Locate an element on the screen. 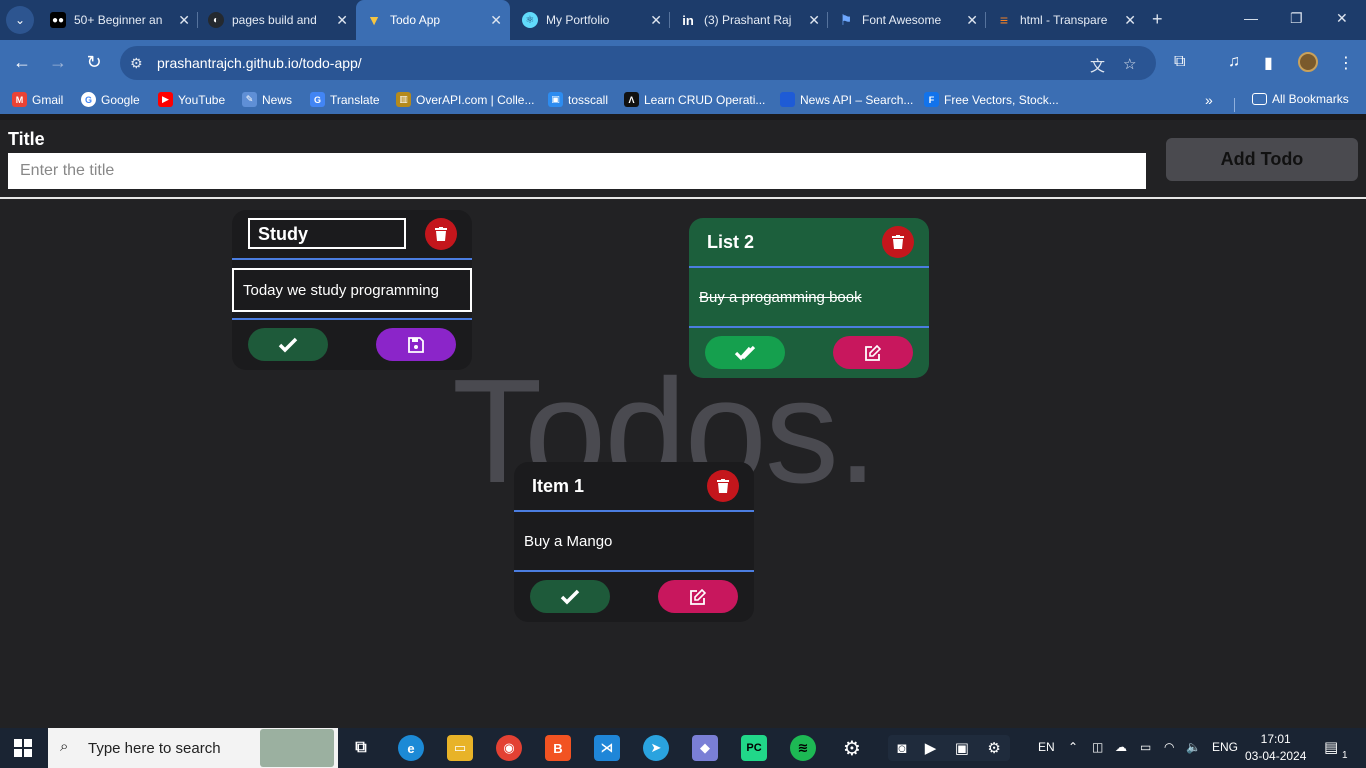 This screenshot has height=768, width=1366. tab-todo-app: ▼ Todo App ✕ is located at coordinates (433, 20).